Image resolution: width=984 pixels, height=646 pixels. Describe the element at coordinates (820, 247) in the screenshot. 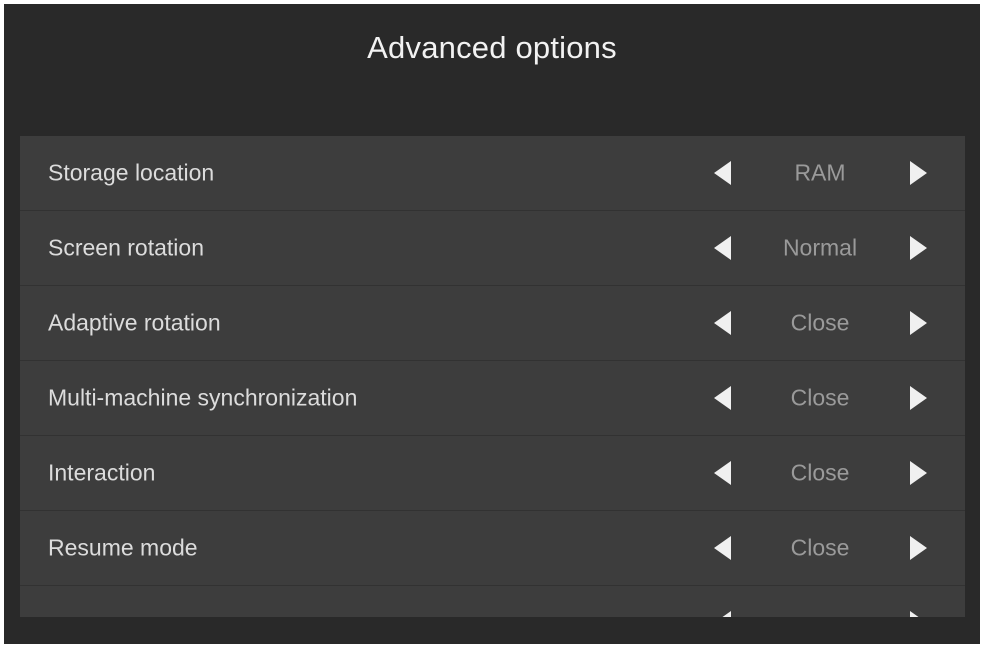

I see `option-value: Normal` at that location.